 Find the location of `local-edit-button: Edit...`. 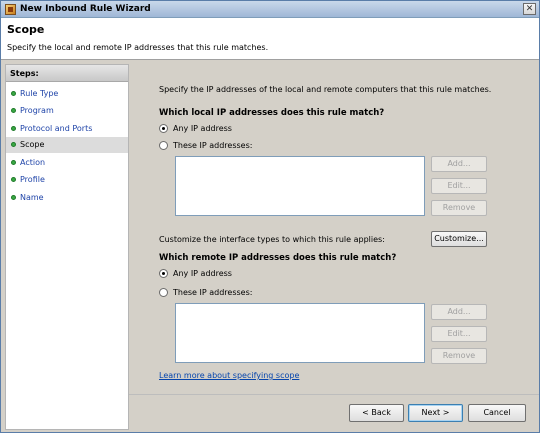

local-edit-button: Edit... is located at coordinates (459, 186).